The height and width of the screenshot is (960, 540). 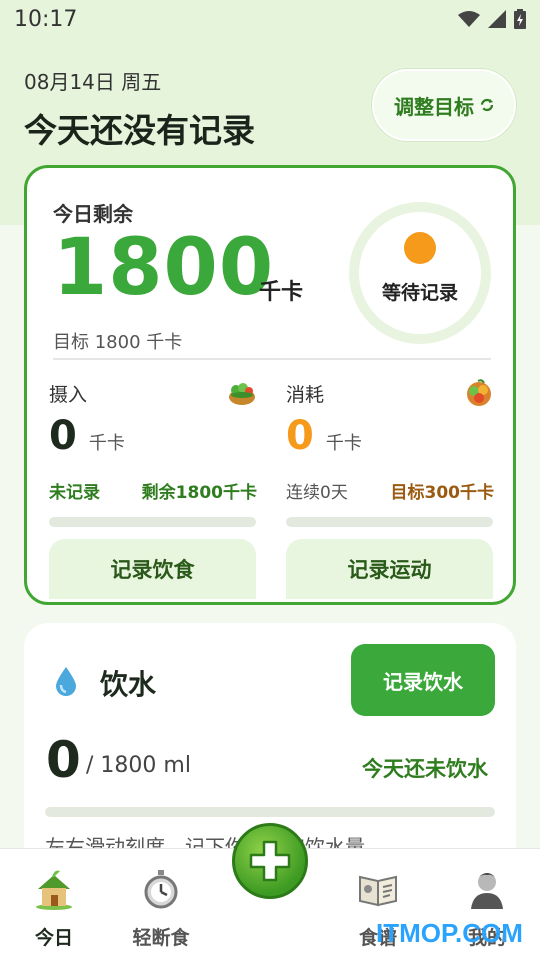 I want to click on status-time: 10:17, so click(x=46, y=19).